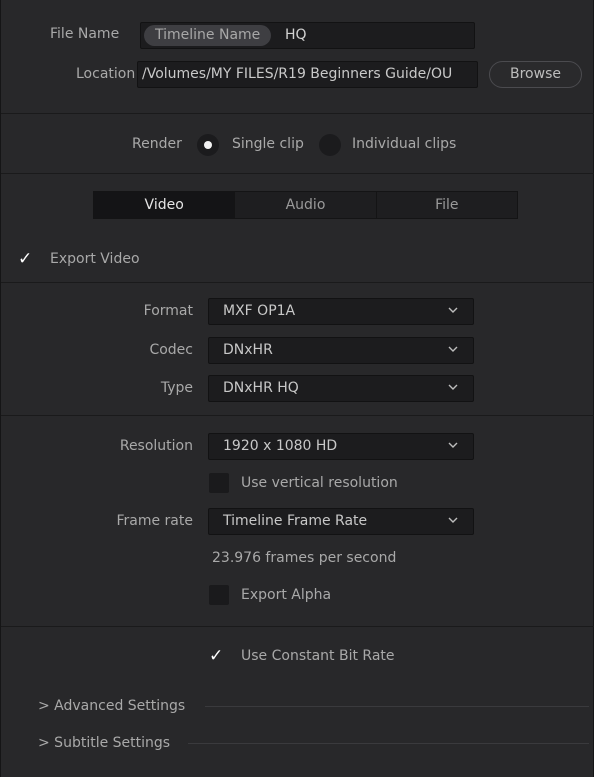  Describe the element at coordinates (216, 656) in the screenshot. I see `constant-bit-rate-checkbox: ✓` at that location.